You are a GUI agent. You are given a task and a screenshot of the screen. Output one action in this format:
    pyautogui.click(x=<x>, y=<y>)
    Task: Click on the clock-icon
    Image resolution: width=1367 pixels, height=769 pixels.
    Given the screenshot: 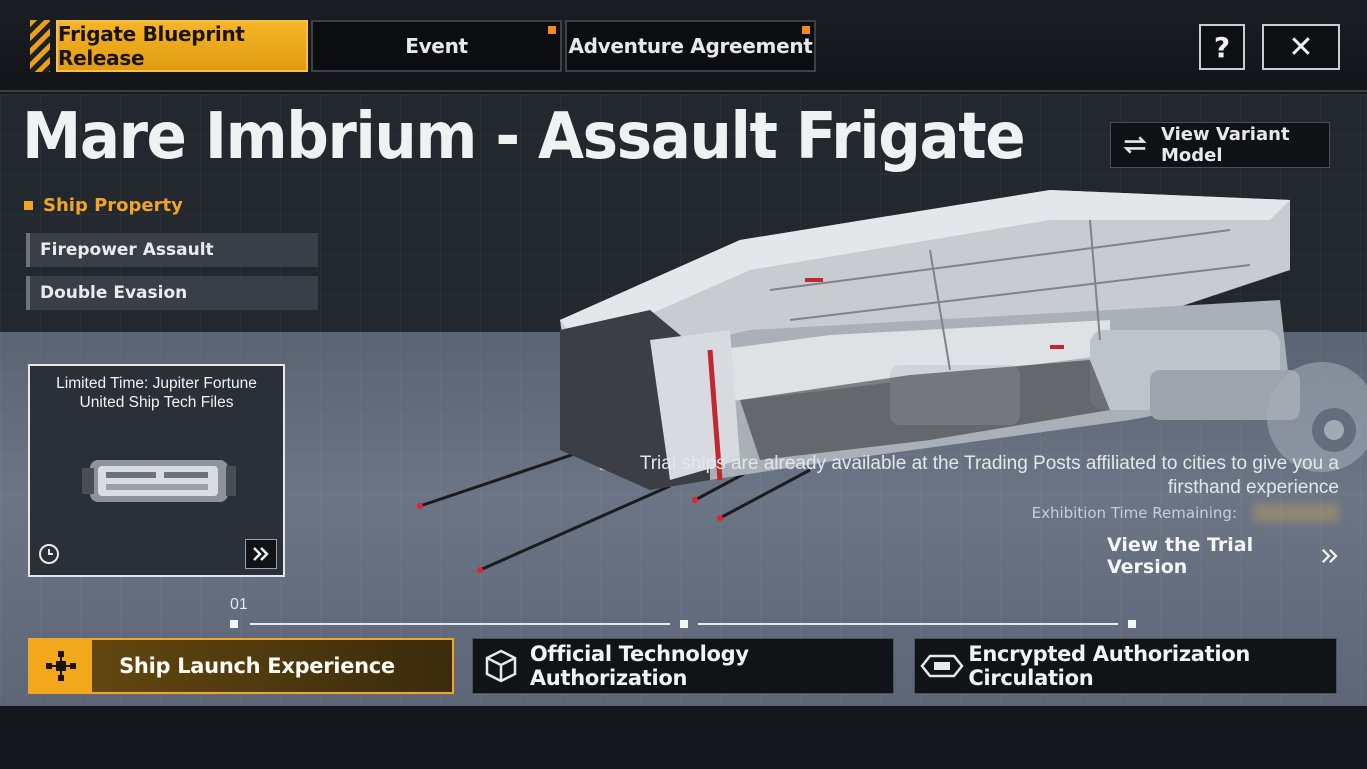 What is the action you would take?
    pyautogui.click(x=49, y=554)
    